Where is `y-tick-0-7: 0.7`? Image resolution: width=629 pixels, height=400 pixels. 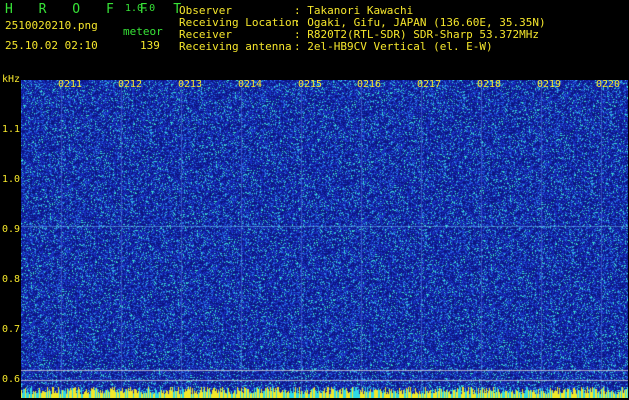
y-tick-0-7: 0.7 is located at coordinates (11, 329).